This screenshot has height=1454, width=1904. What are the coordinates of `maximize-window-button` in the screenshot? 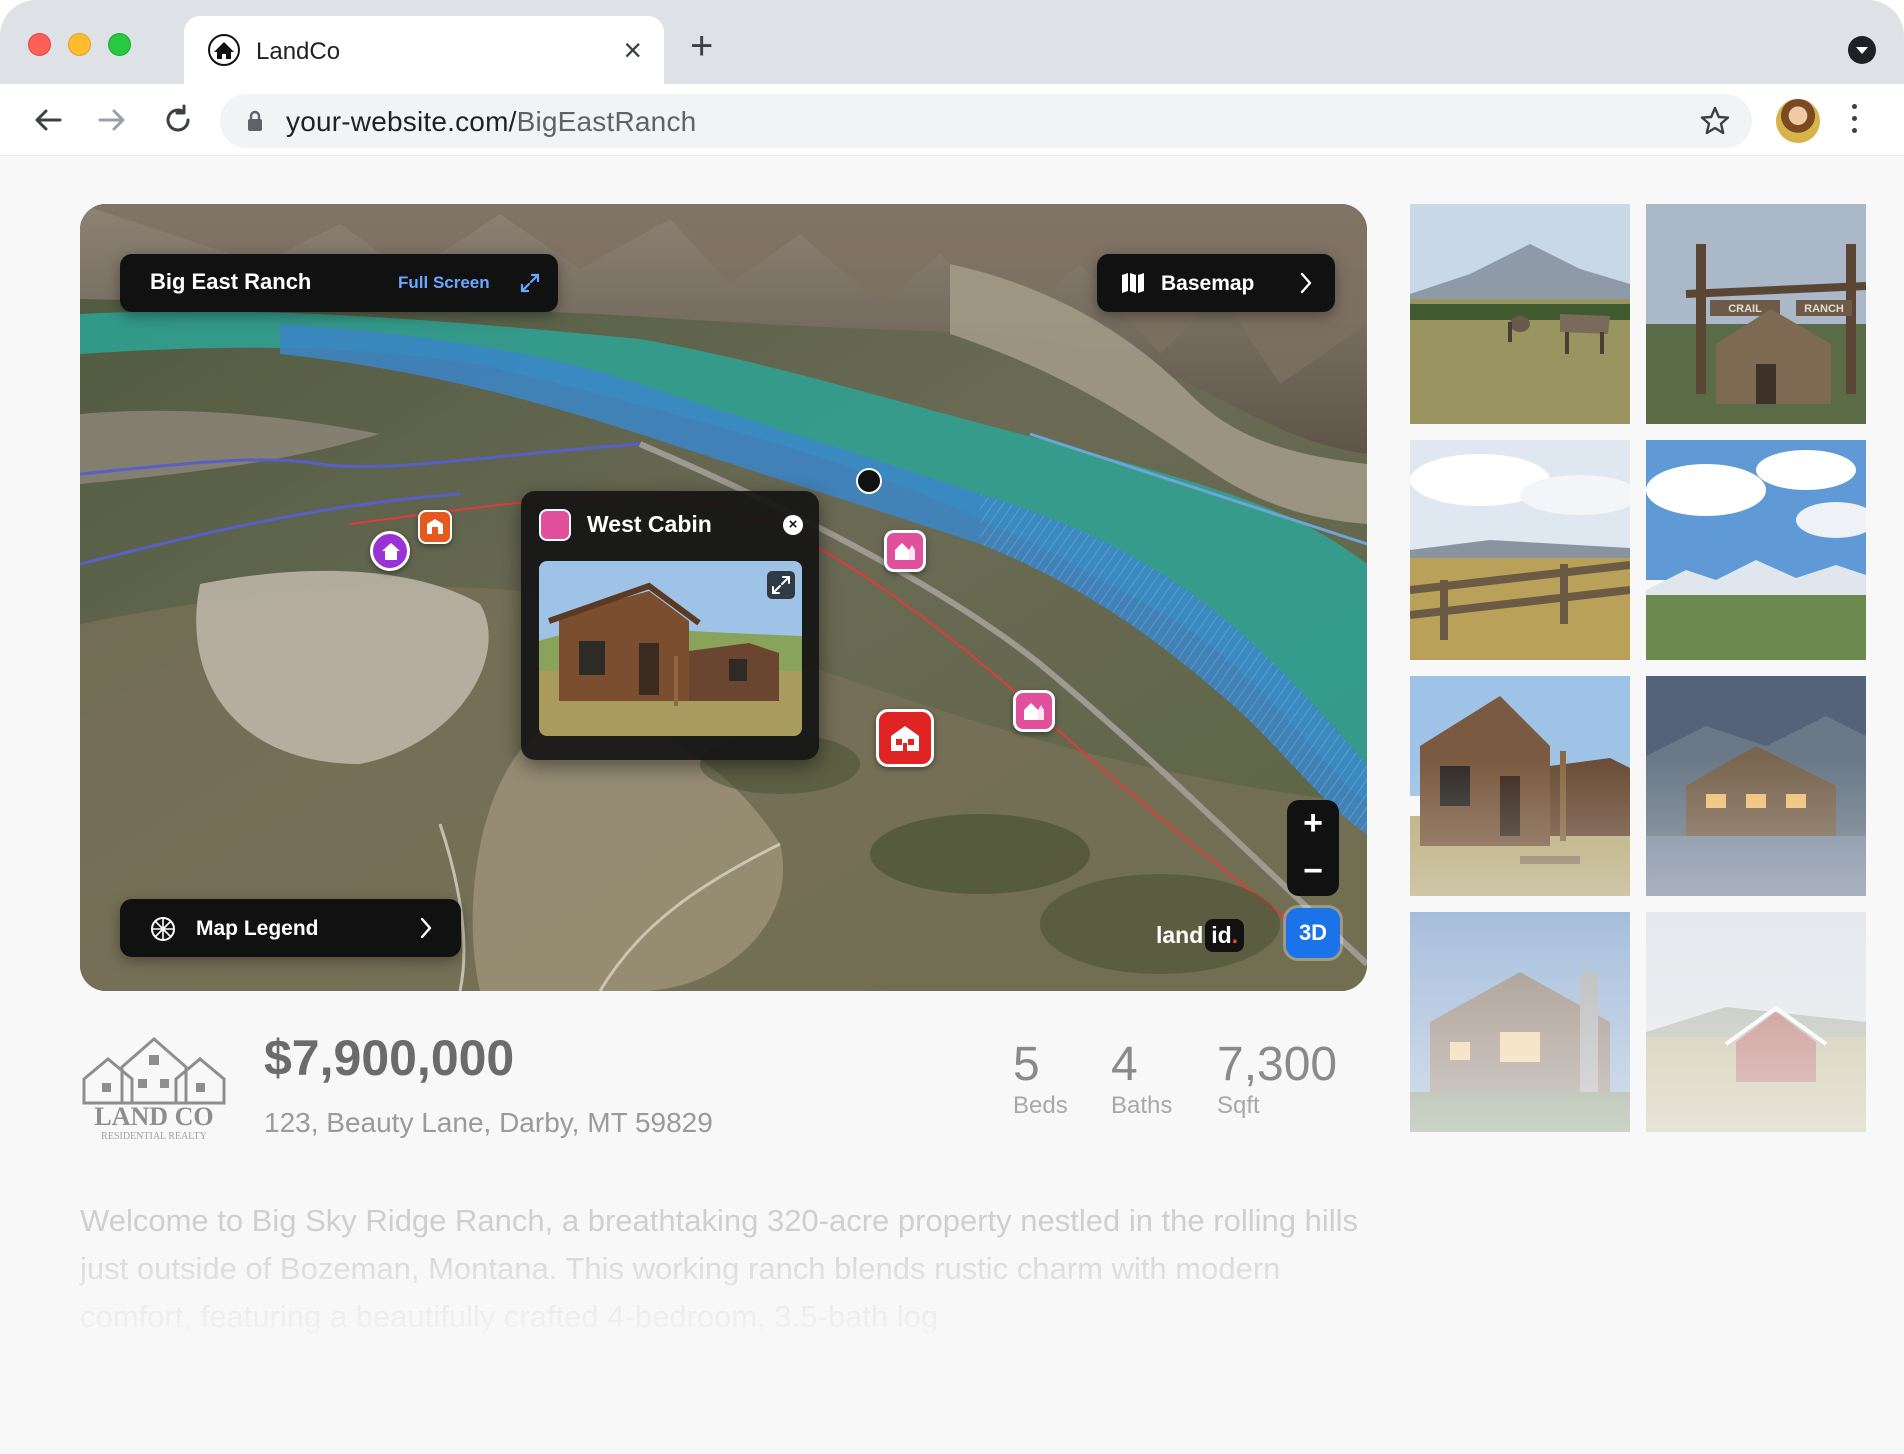 It's located at (119, 44).